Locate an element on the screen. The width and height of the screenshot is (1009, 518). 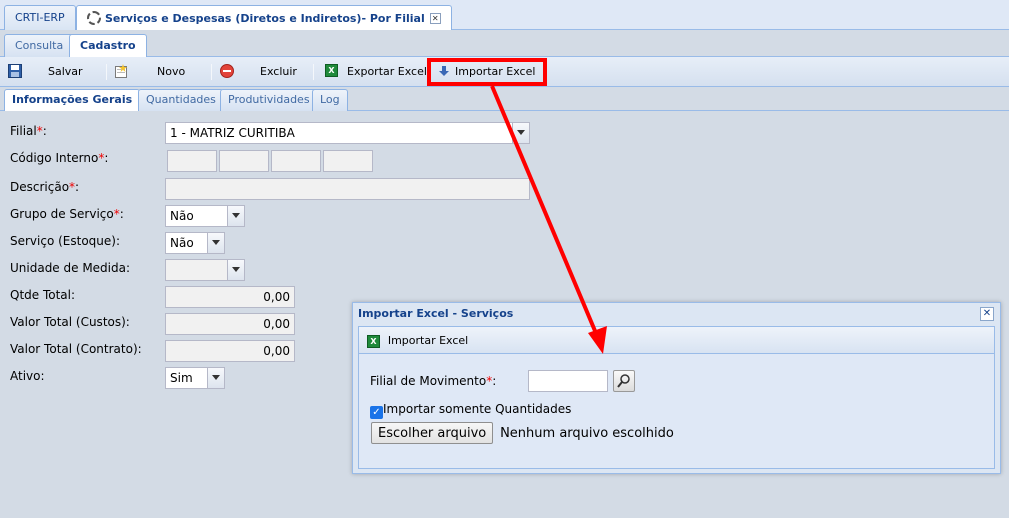
delete-icon is located at coordinates (227, 71).